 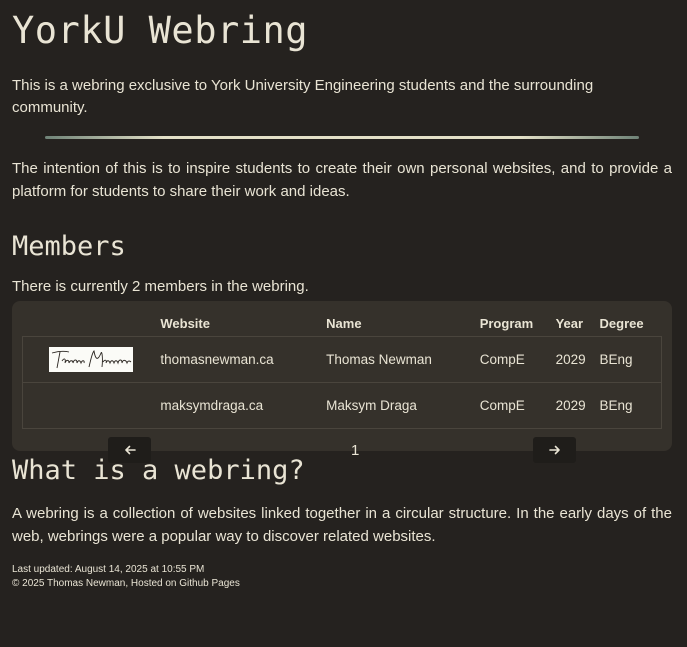 What do you see at coordinates (403, 359) in the screenshot?
I see `name-cell: Thomas Newman` at bounding box center [403, 359].